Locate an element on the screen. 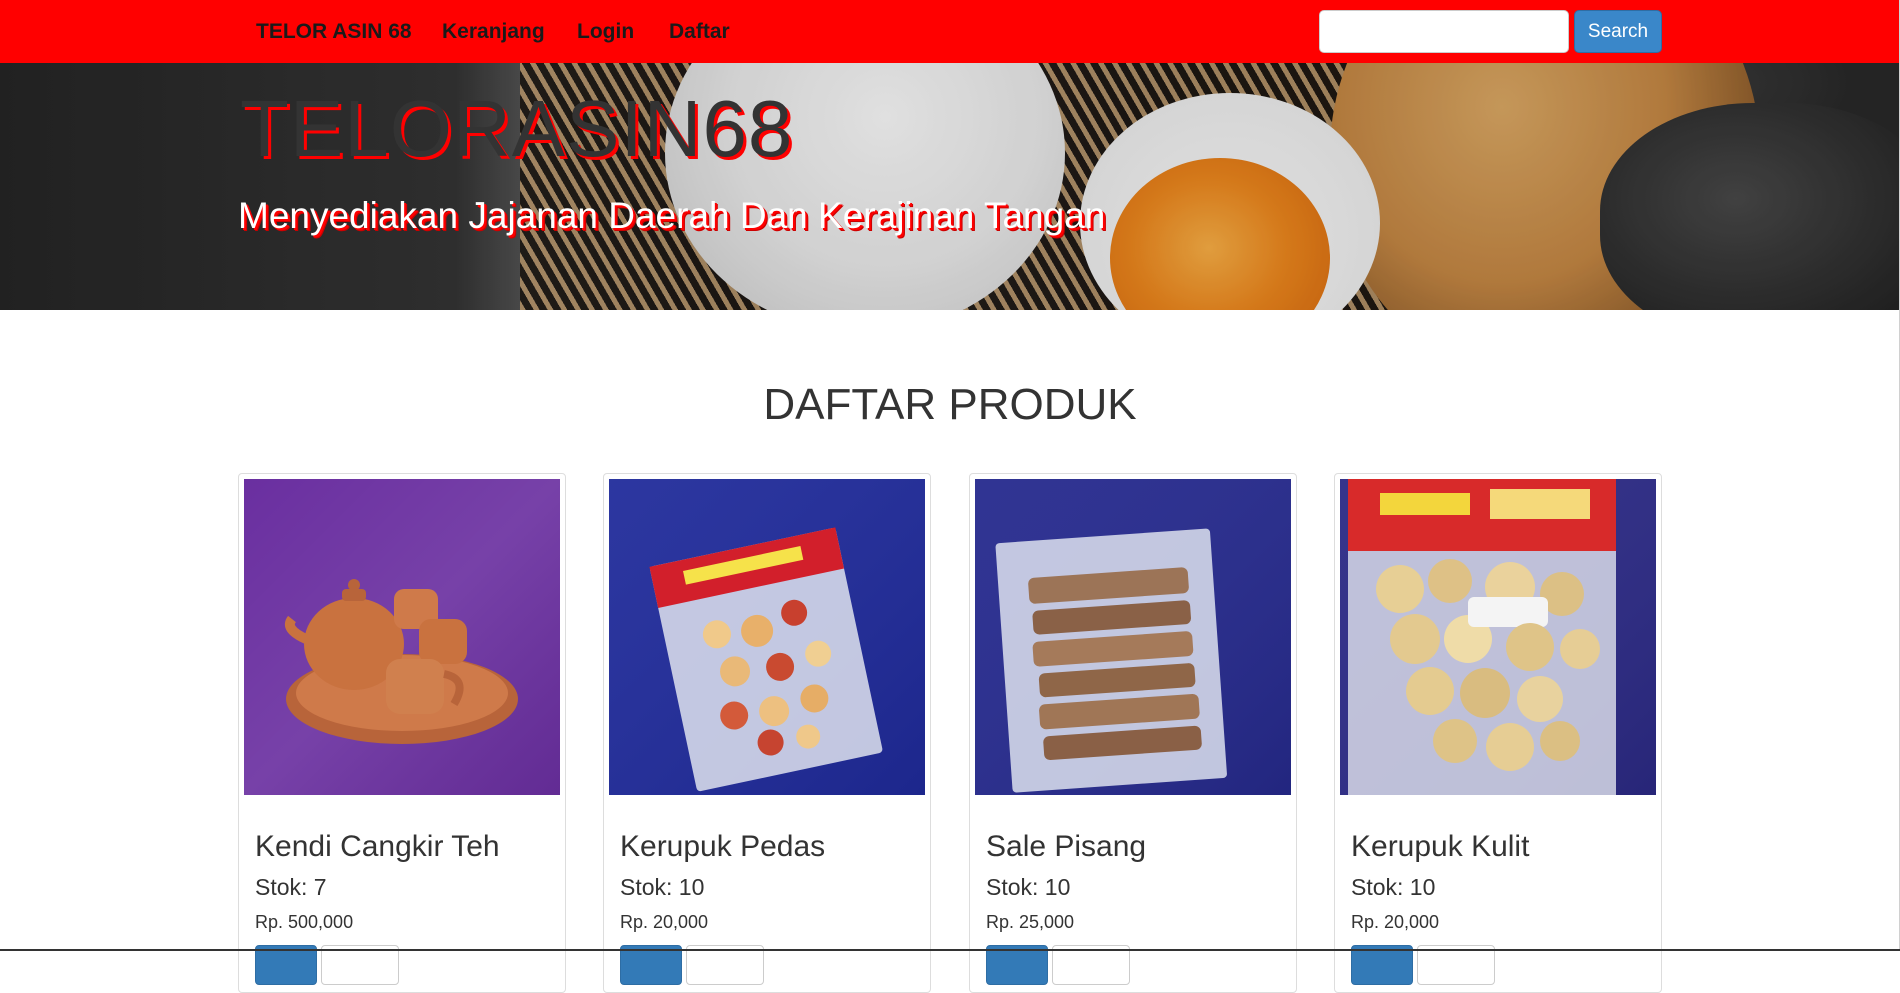 This screenshot has height=993, width=1900. product-card: Kerupuk Kulit Stok: 10 Rp. 20,000 is located at coordinates (1498, 733).